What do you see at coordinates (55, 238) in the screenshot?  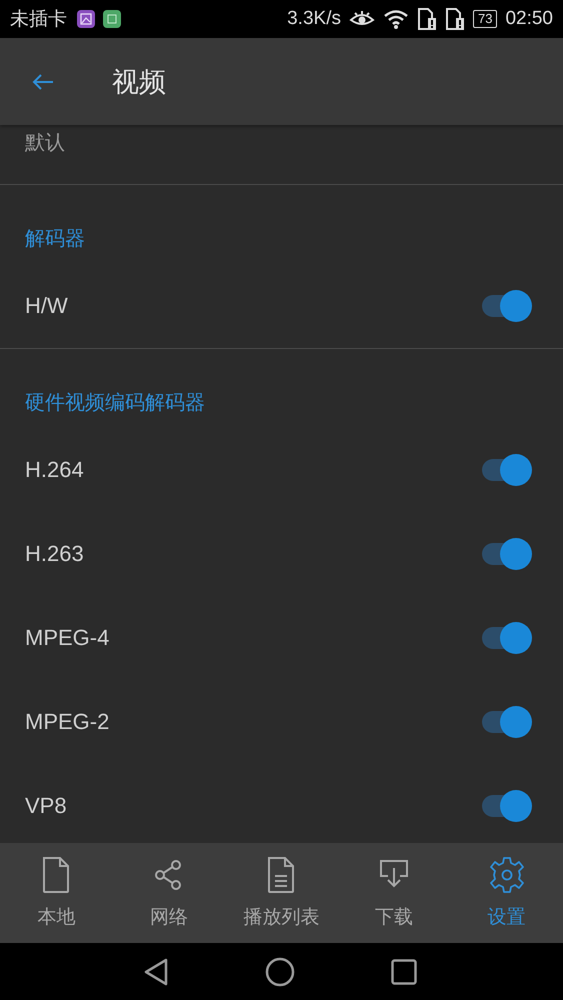 I see `section-header: 解码器` at bounding box center [55, 238].